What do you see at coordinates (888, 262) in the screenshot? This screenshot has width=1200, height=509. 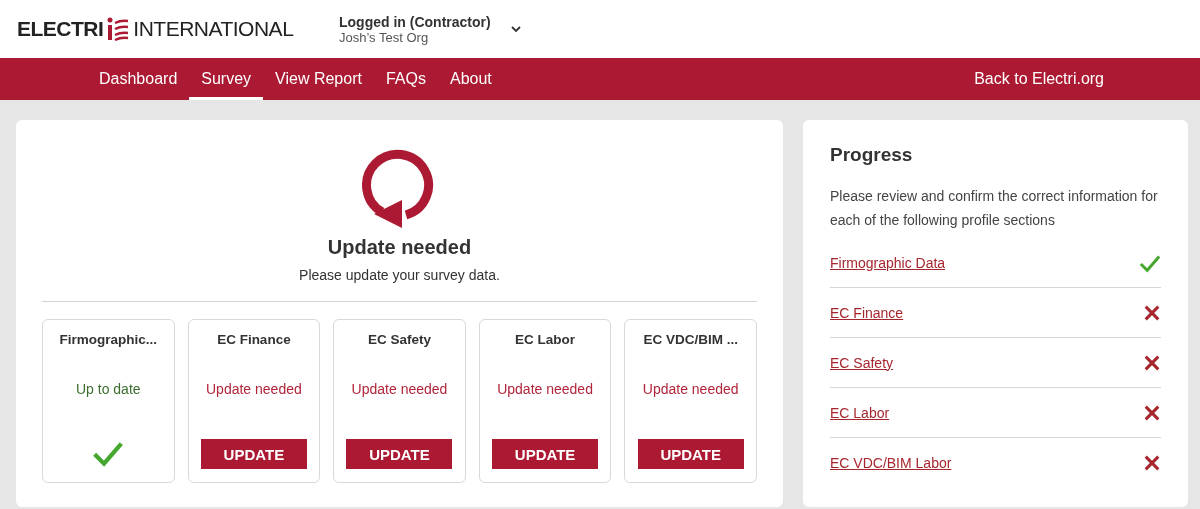 I see `section-link: Firmographic Data` at bounding box center [888, 262].